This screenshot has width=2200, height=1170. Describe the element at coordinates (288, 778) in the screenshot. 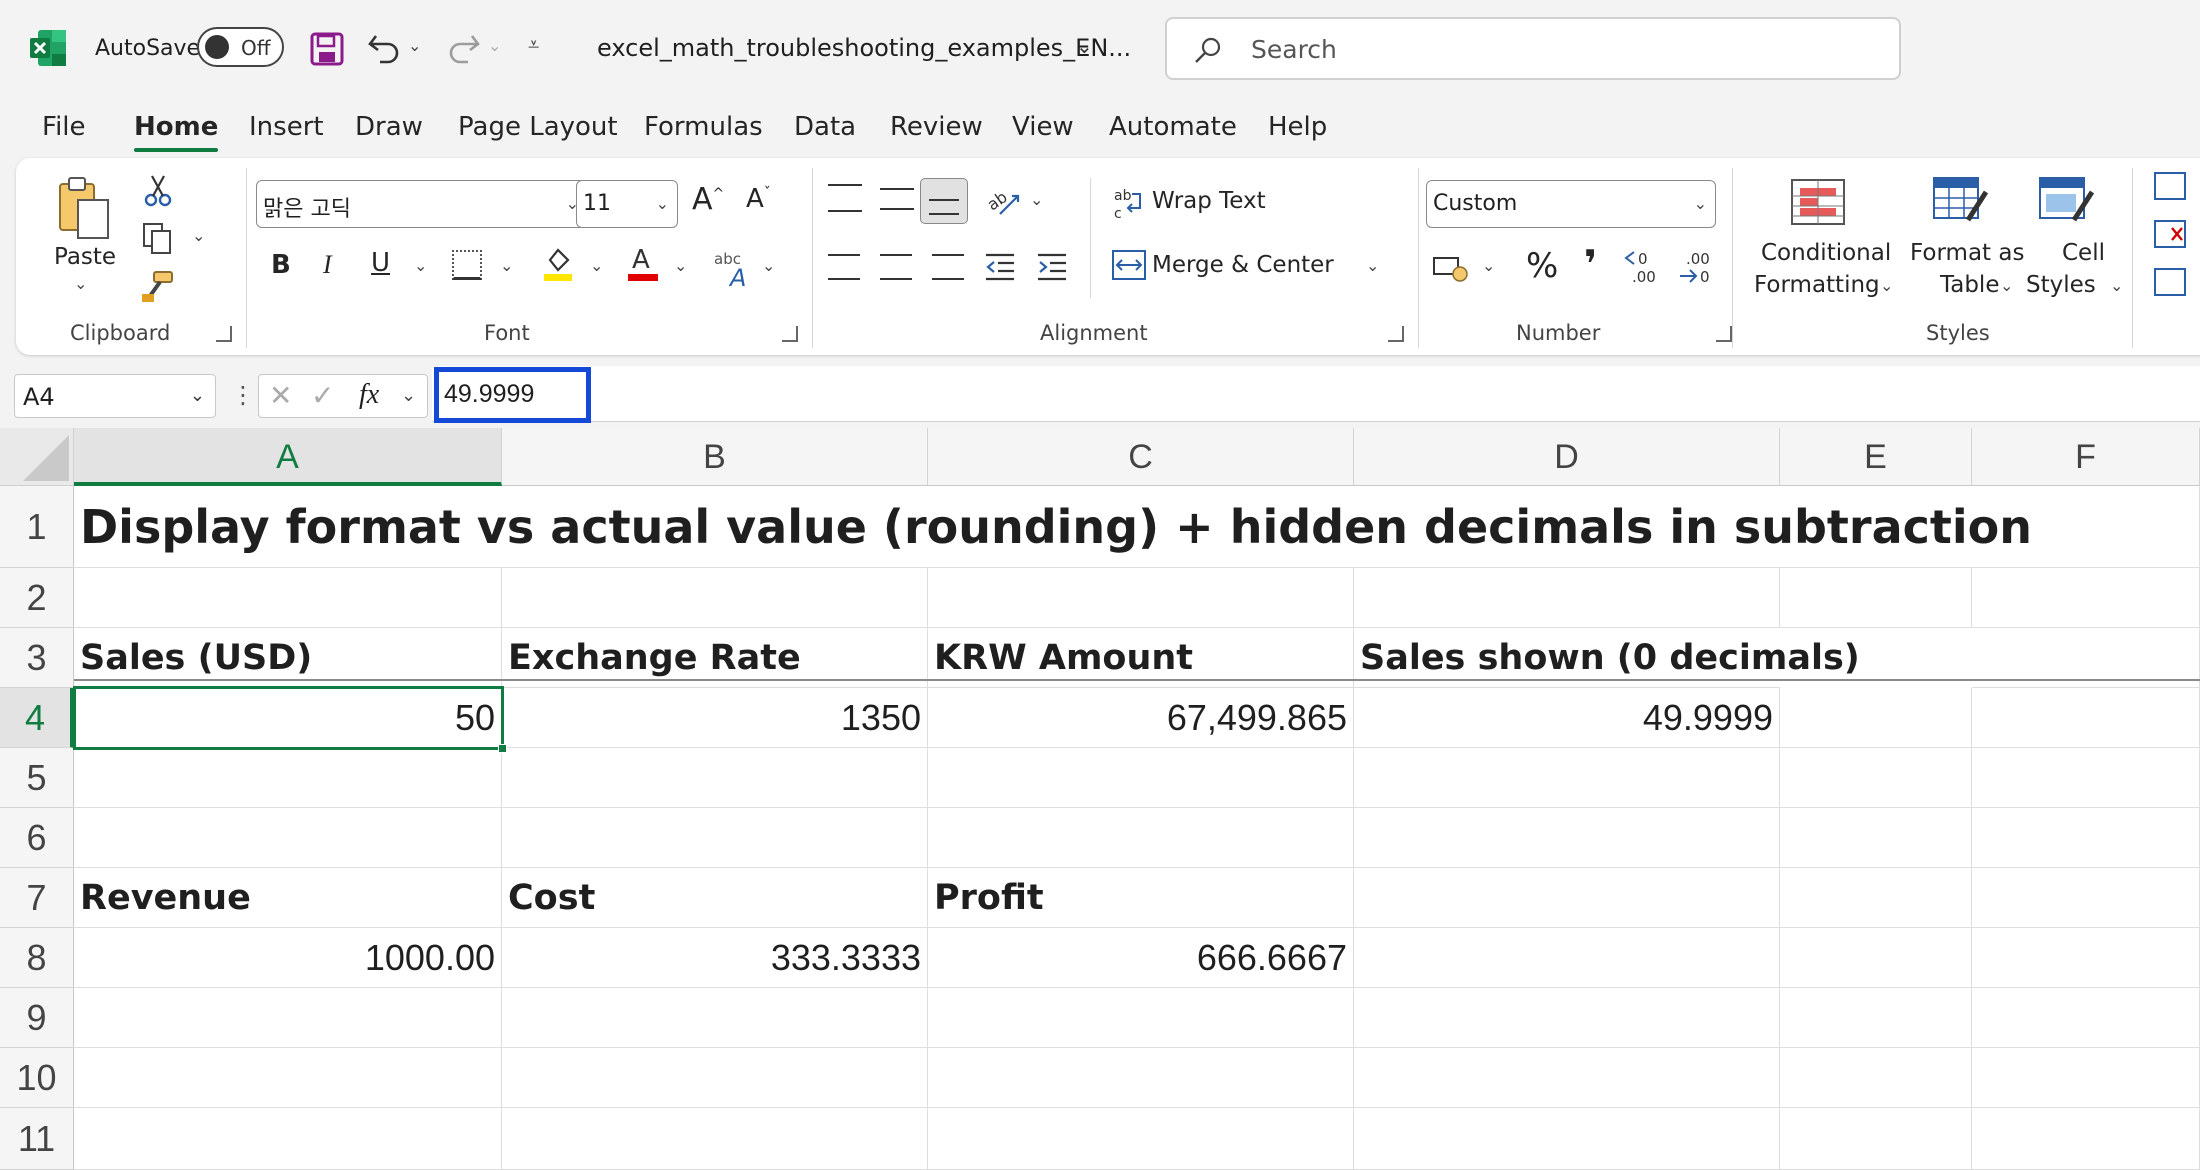

I see `cell-a5` at that location.